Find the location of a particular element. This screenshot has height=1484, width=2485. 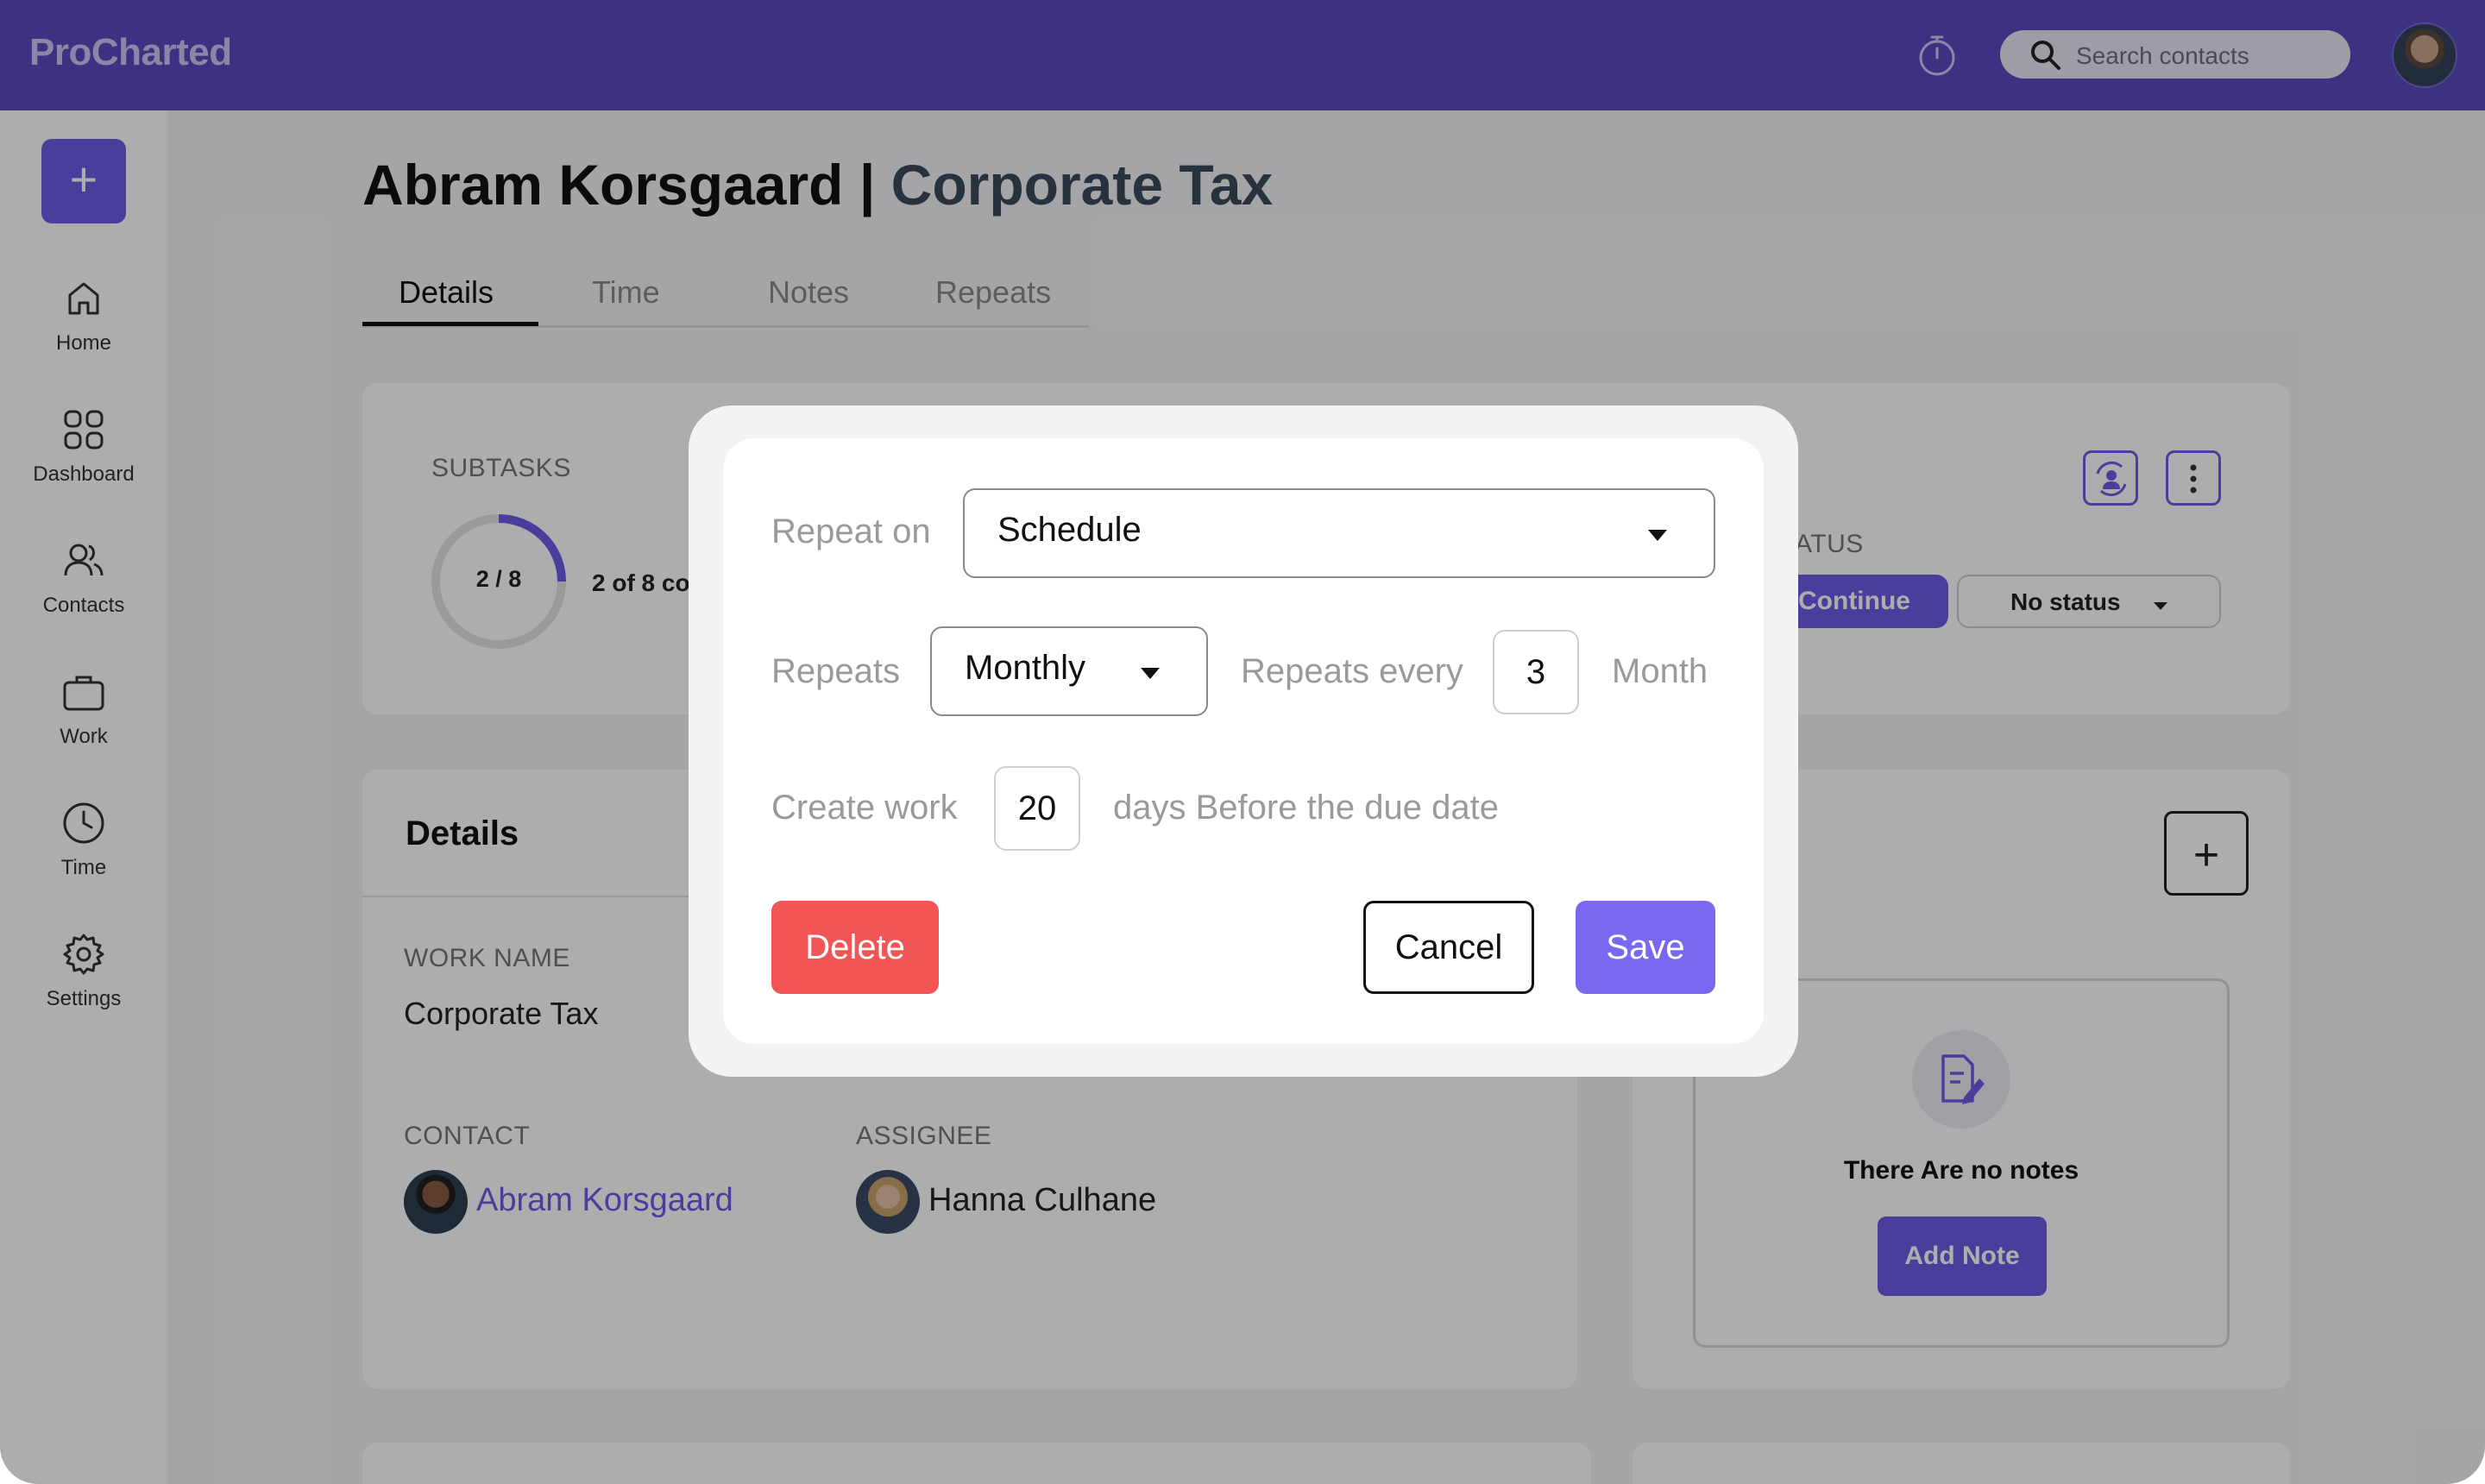

create-work-days-input: 20 is located at coordinates (1037, 808).